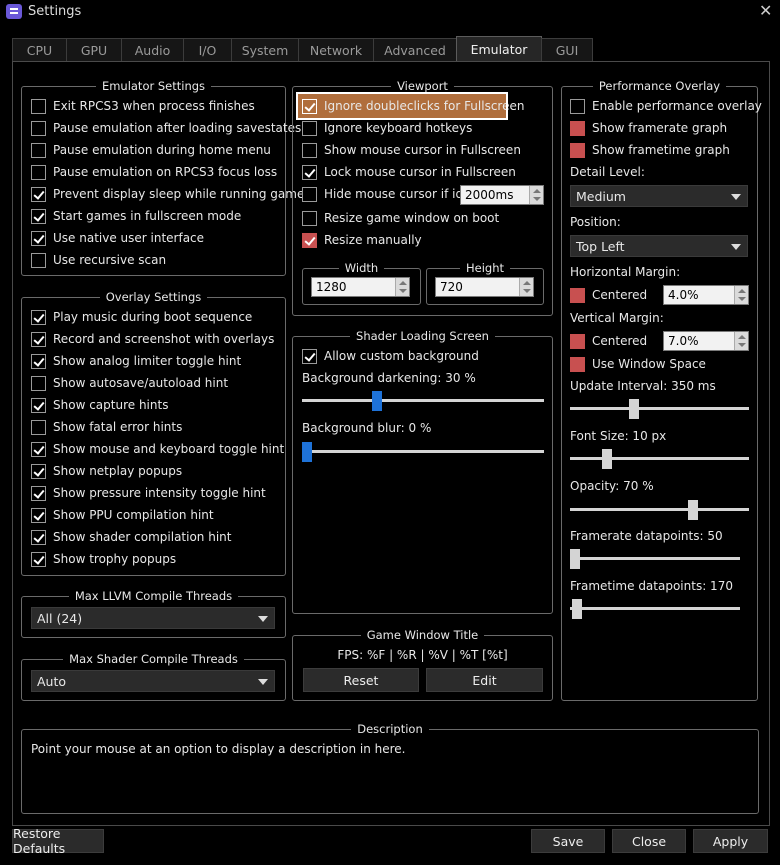 This screenshot has width=780, height=865. Describe the element at coordinates (136, 361) in the screenshot. I see `checkbox-item: Show analog limiter toggle hint` at that location.